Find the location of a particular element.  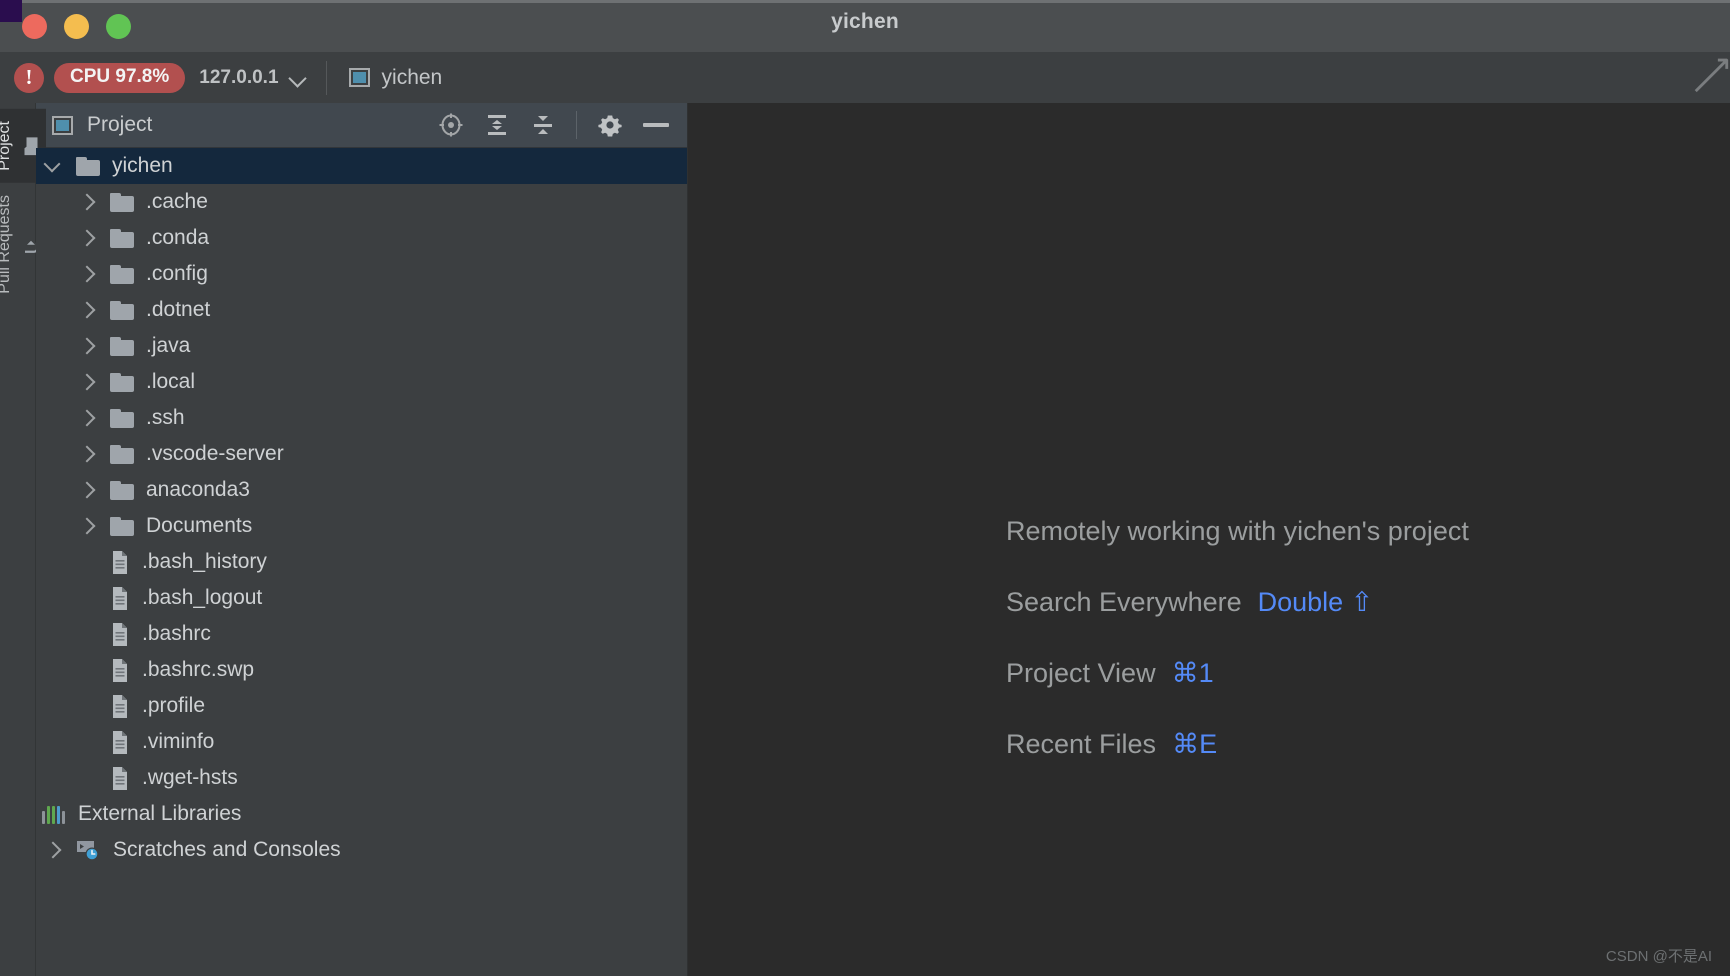

tree-row-label: External Libraries is located at coordinates (160, 813).